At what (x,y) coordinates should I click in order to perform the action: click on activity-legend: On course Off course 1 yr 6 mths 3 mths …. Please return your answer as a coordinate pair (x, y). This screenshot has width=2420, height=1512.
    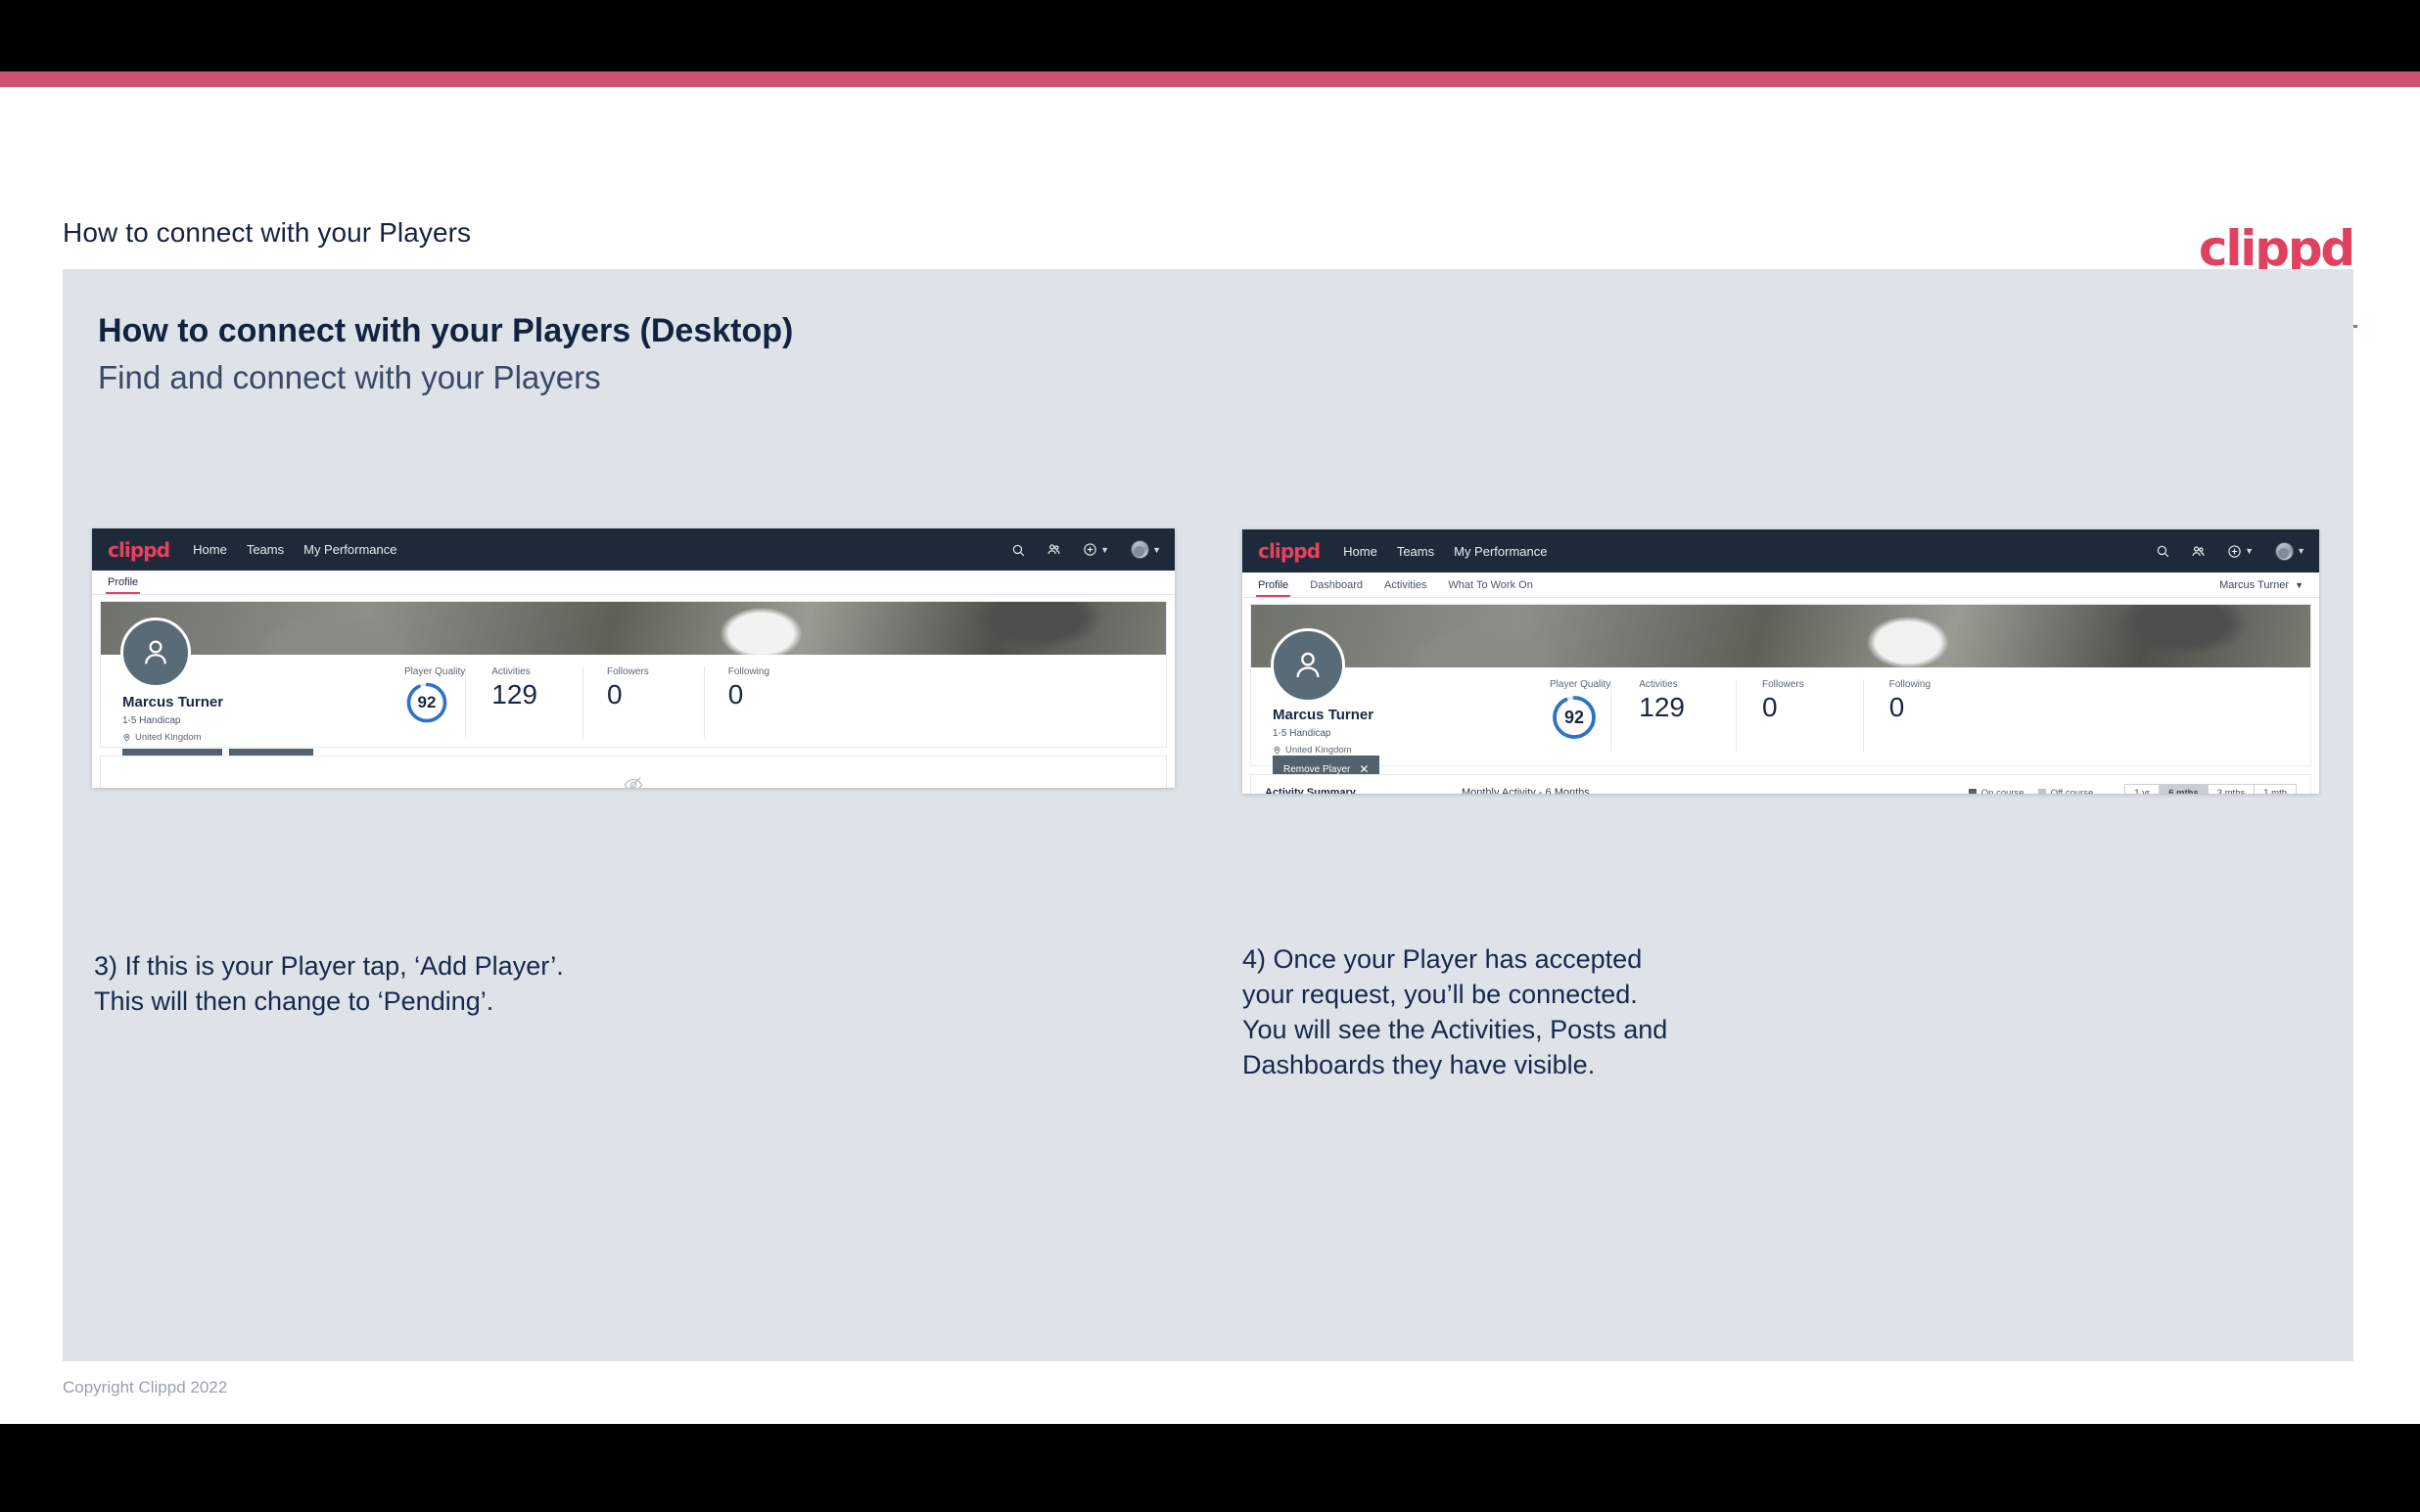
    Looking at the image, I should click on (2132, 789).